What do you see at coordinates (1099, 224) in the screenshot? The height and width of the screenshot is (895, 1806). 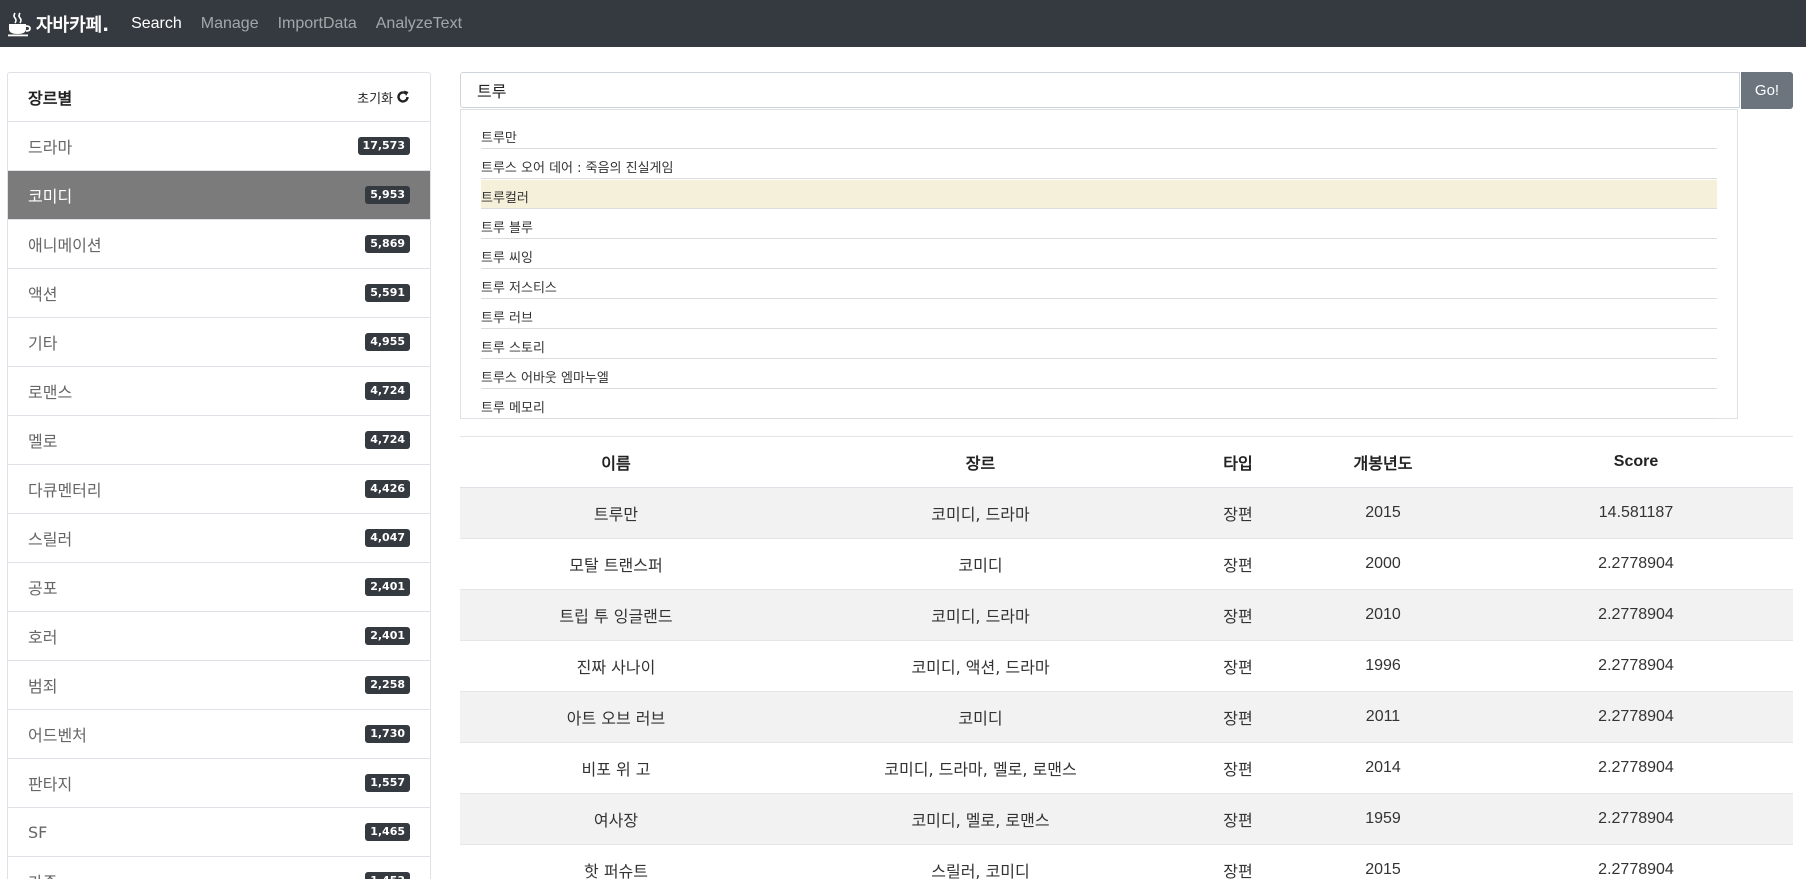 I see `suggestion-item: 트루 블루` at bounding box center [1099, 224].